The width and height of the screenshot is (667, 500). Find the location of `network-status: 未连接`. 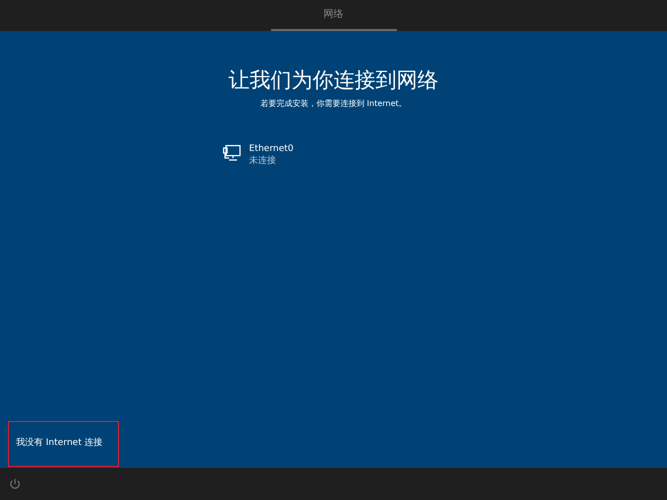

network-status: 未连接 is located at coordinates (263, 161).